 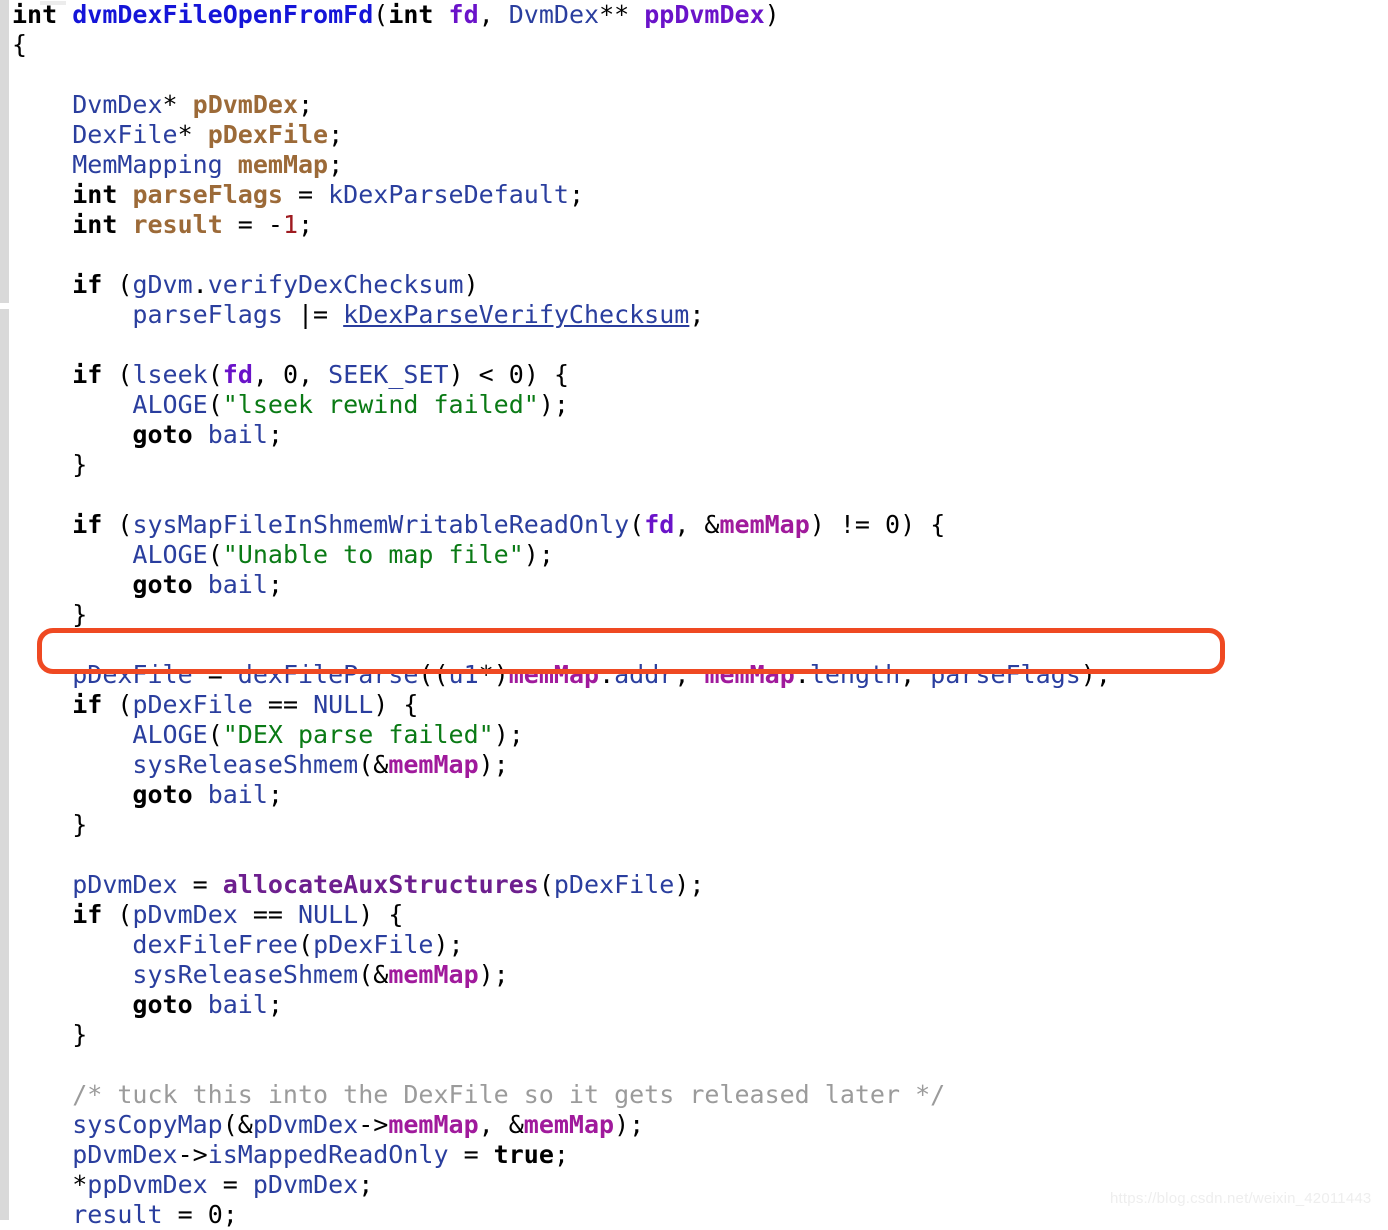 What do you see at coordinates (694, 375) in the screenshot?
I see `code-line: if (lseek(fd, 0, SEEK_SET) < 0) {` at bounding box center [694, 375].